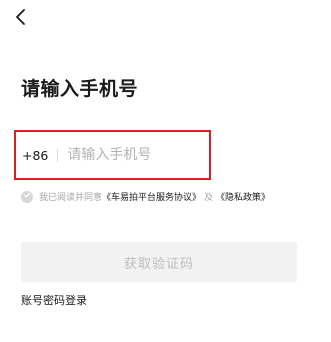 The image size is (331, 342). What do you see at coordinates (58, 155) in the screenshot?
I see `country-code-divider` at bounding box center [58, 155].